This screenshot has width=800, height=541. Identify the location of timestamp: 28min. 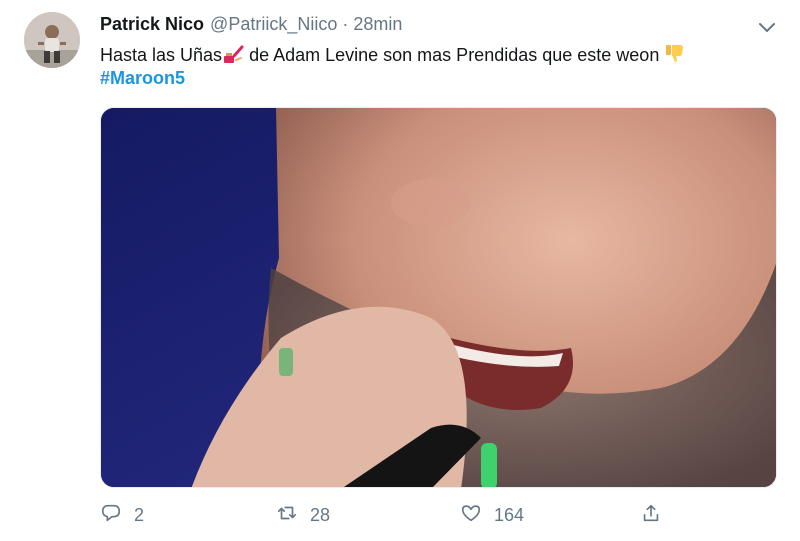
(377, 24).